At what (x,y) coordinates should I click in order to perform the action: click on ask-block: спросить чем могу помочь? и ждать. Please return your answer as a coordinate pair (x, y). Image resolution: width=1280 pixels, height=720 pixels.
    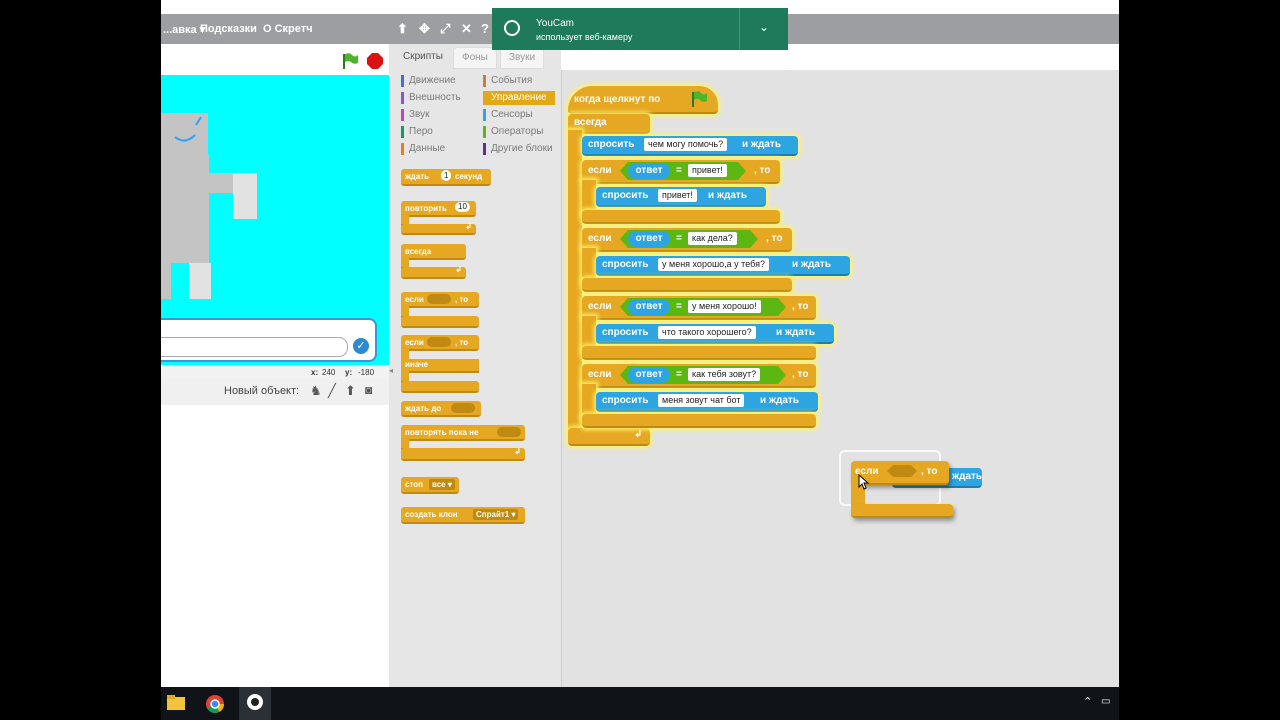
    Looking at the image, I should click on (690, 146).